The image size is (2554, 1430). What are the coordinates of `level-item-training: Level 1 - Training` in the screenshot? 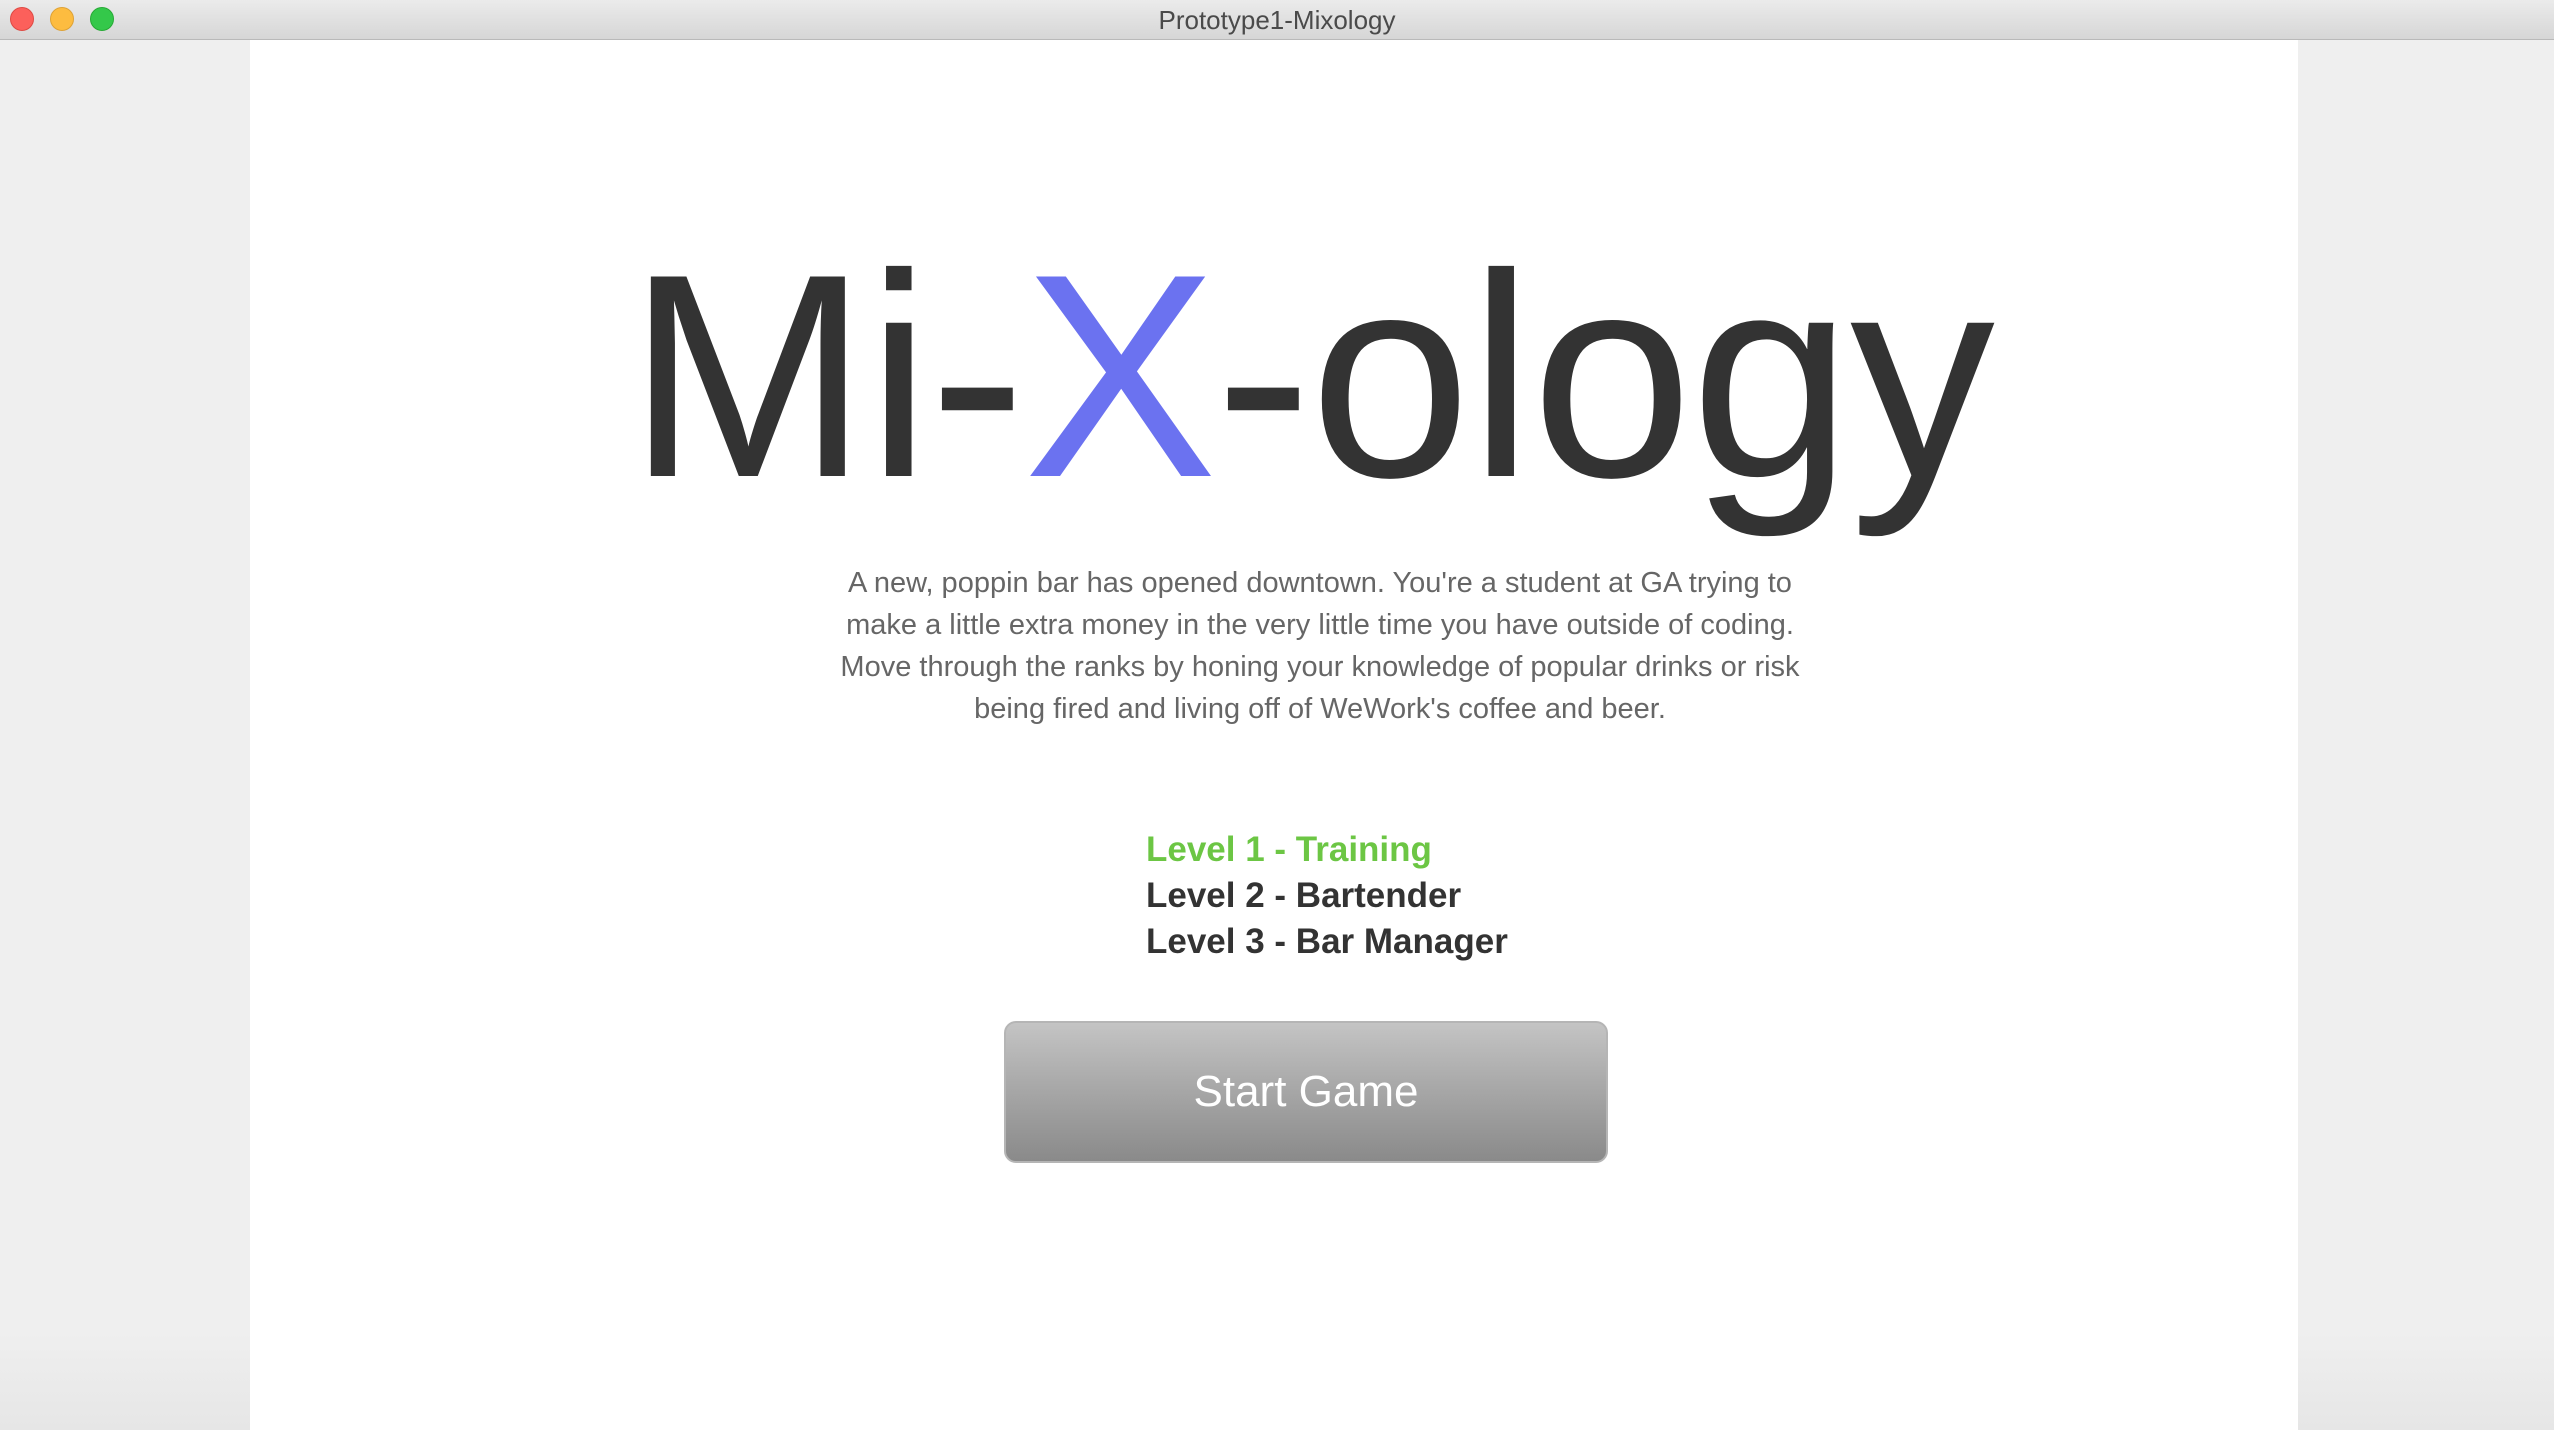 It's located at (1289, 849).